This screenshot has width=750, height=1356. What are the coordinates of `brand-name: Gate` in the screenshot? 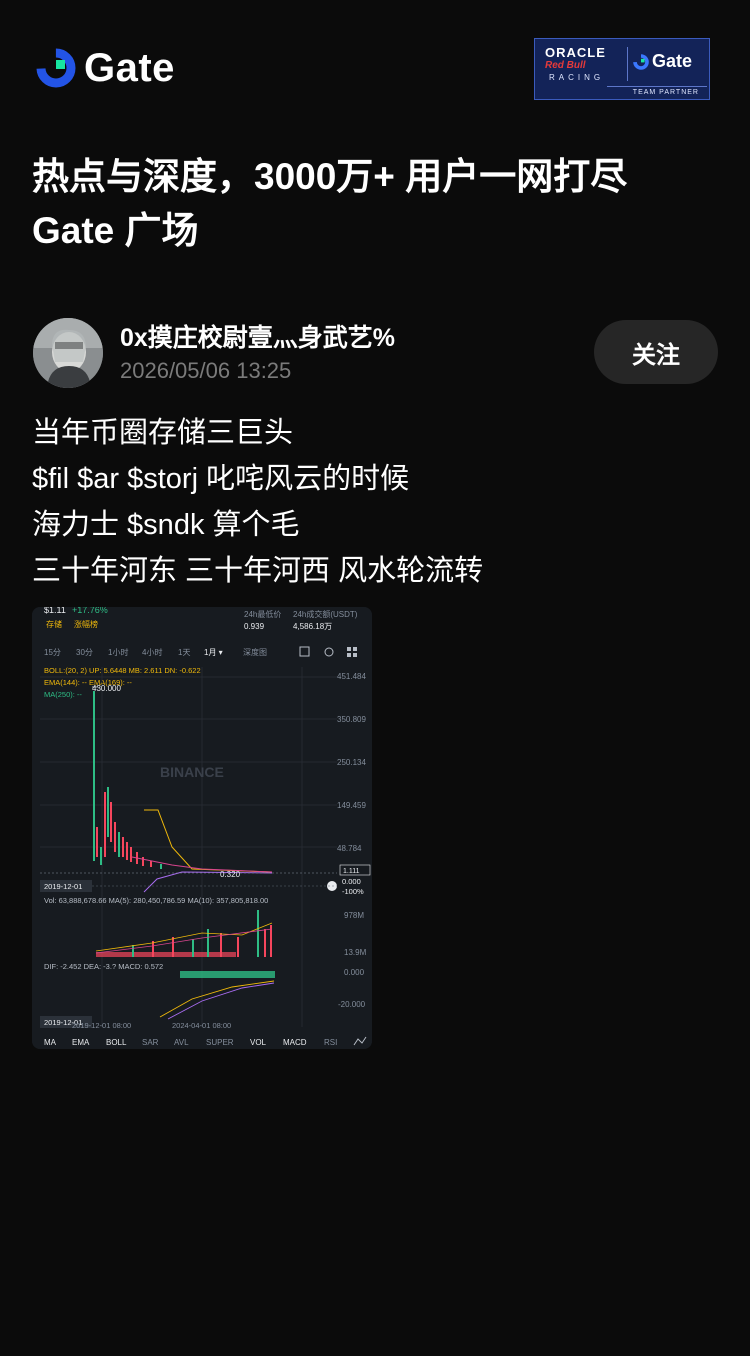 It's located at (129, 68).